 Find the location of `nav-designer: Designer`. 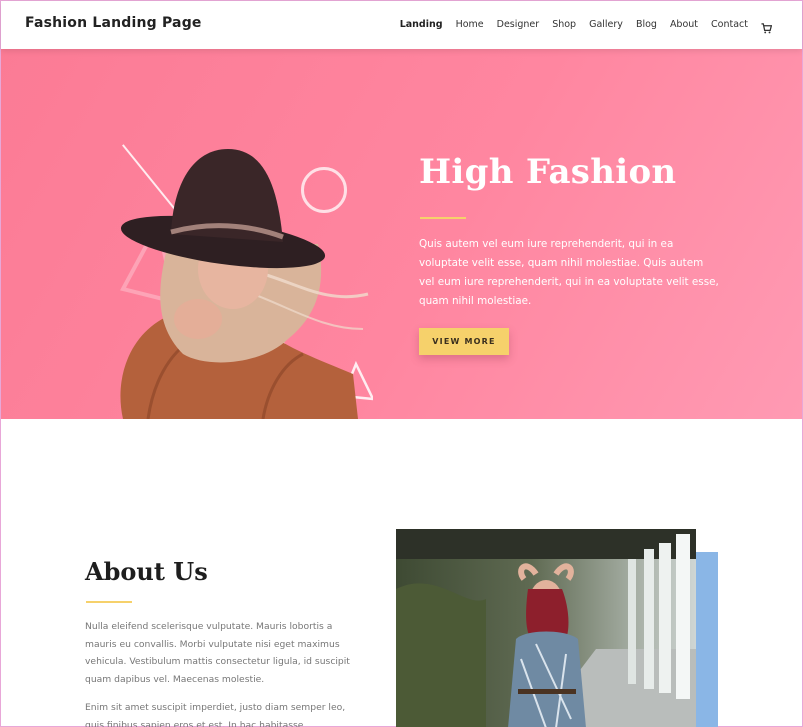

nav-designer: Designer is located at coordinates (518, 24).